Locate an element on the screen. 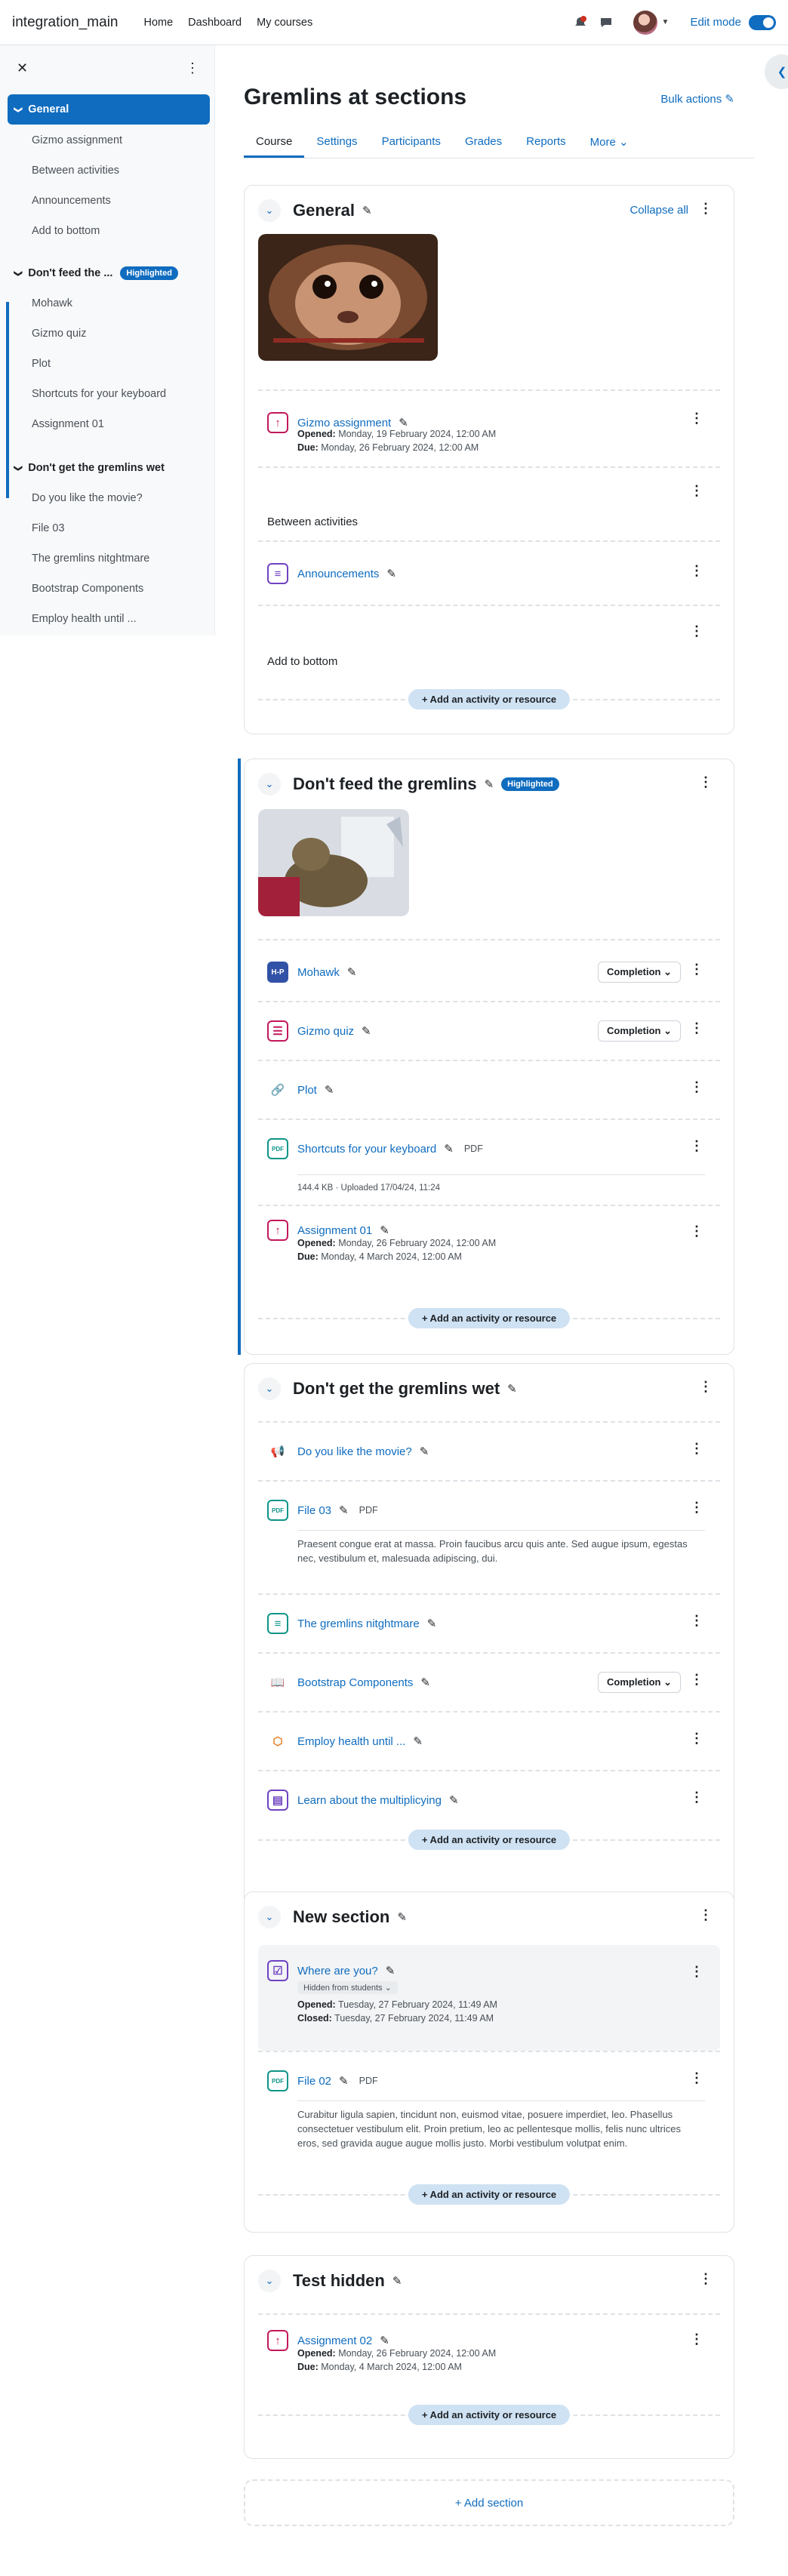 Image resolution: width=788 pixels, height=2576 pixels. drawer-section-dont-get-wet: ❯ Don't get the gremlins wet is located at coordinates (109, 468).